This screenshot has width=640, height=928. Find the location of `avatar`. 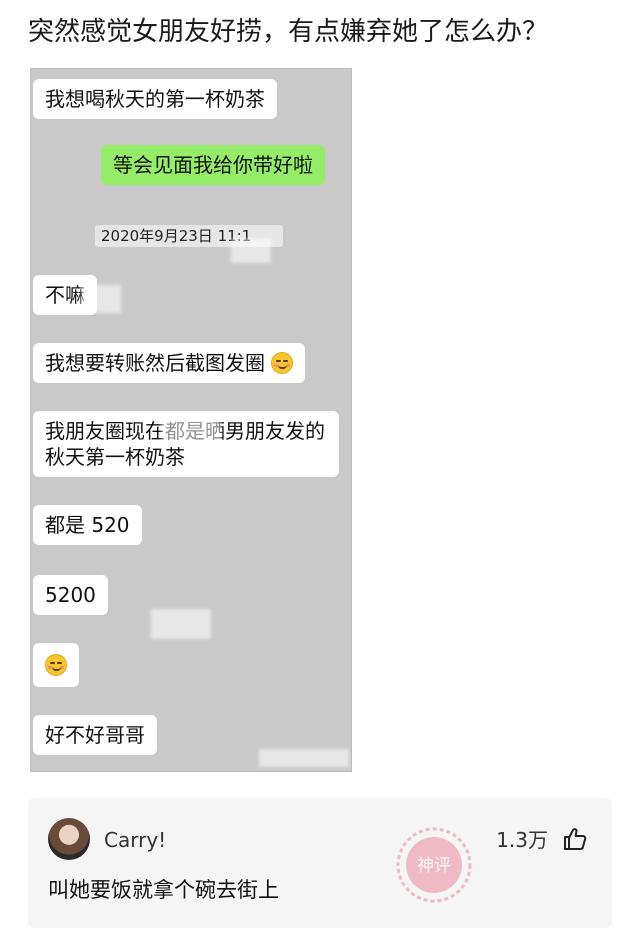

avatar is located at coordinates (69, 839).